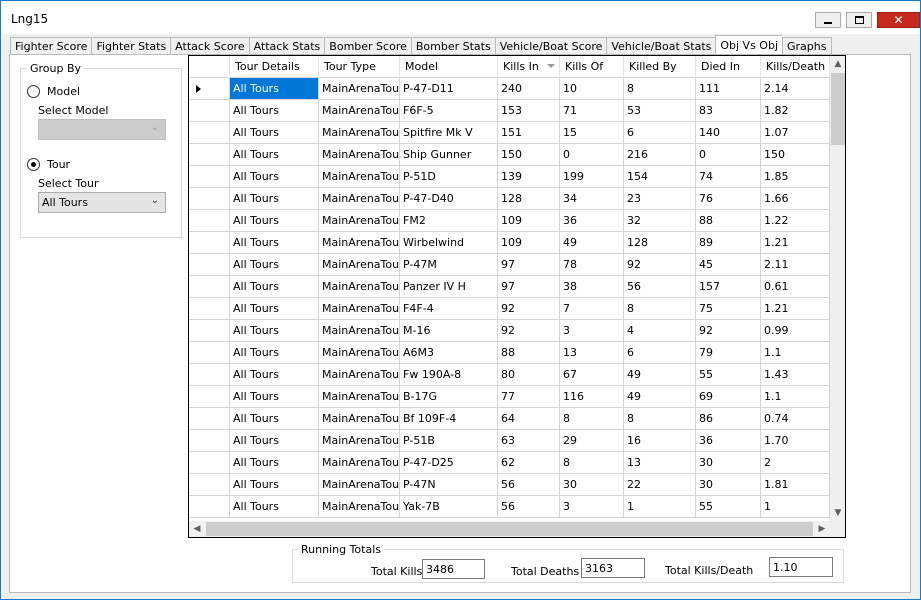  What do you see at coordinates (367, 46) in the screenshot?
I see `tab-bomber-score: Bomber Score` at bounding box center [367, 46].